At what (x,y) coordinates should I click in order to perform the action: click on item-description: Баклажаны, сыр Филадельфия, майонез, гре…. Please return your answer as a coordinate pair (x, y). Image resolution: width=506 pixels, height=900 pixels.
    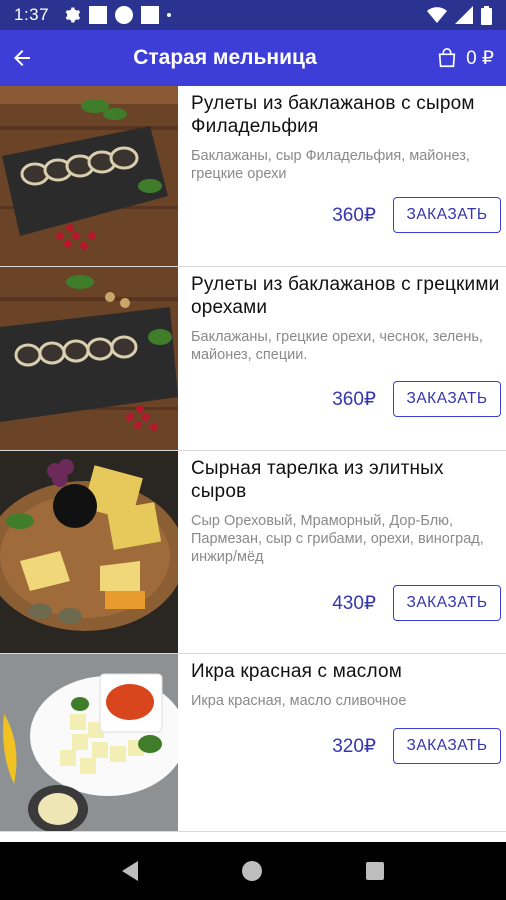
    Looking at the image, I should click on (330, 165).